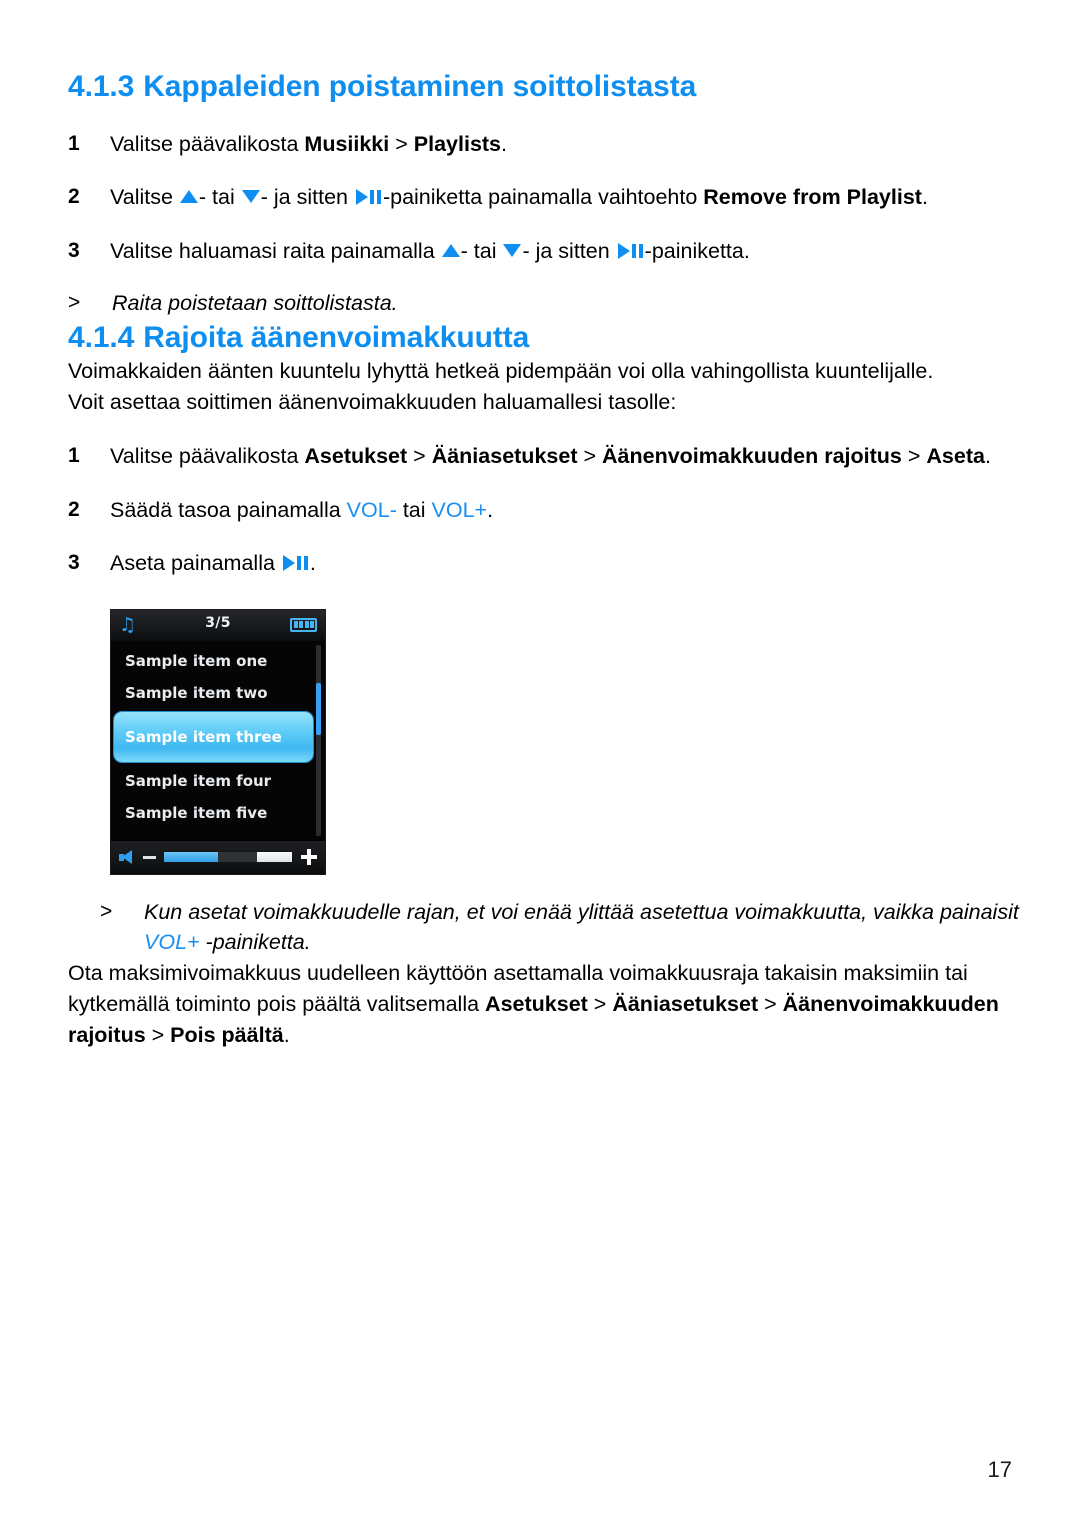 This screenshot has width=1080, height=1527. I want to click on minus-icon, so click(149, 857).